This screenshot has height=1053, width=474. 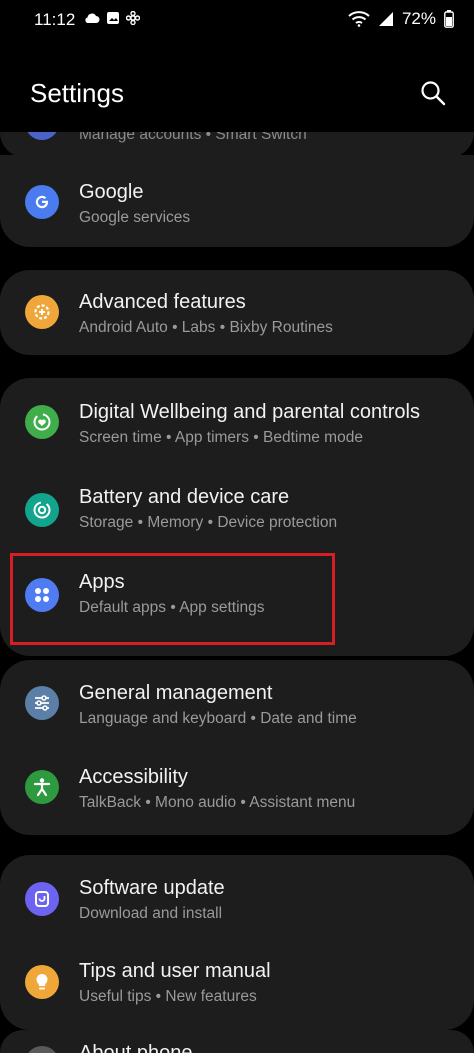 What do you see at coordinates (433, 93) in the screenshot?
I see `search-icon` at bounding box center [433, 93].